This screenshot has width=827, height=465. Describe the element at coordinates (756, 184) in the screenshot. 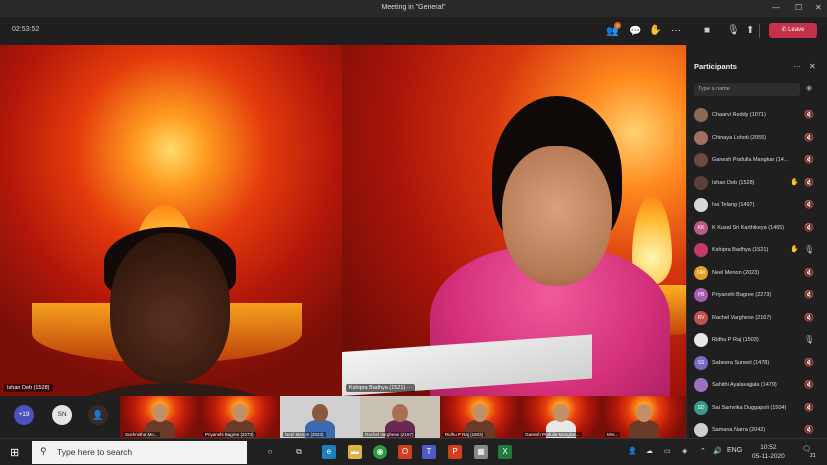

I see `participant-row: Ishan Deb (1528) 🔇 ✋` at that location.